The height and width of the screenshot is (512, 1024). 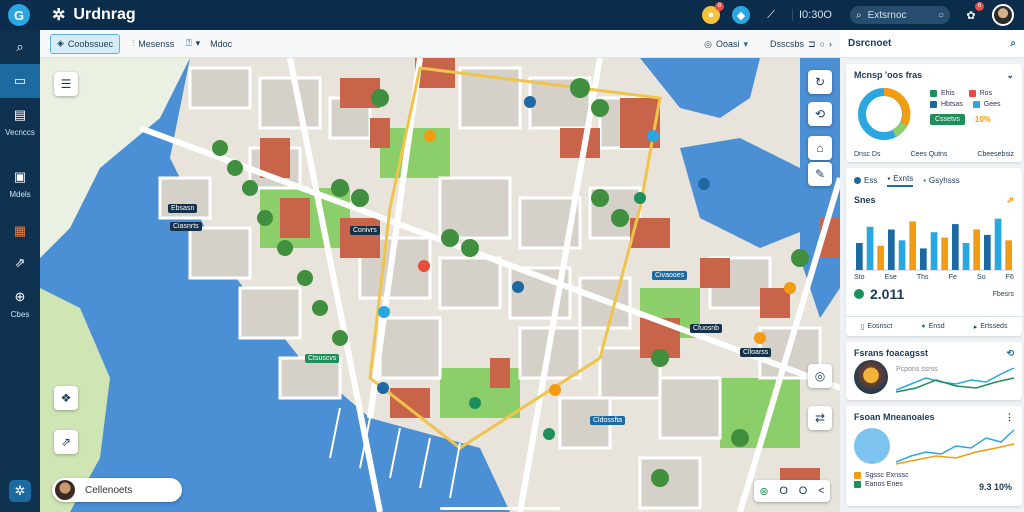 What do you see at coordinates (991, 327) in the screenshot?
I see `footer-item: ▸ Ertsseds` at bounding box center [991, 327].